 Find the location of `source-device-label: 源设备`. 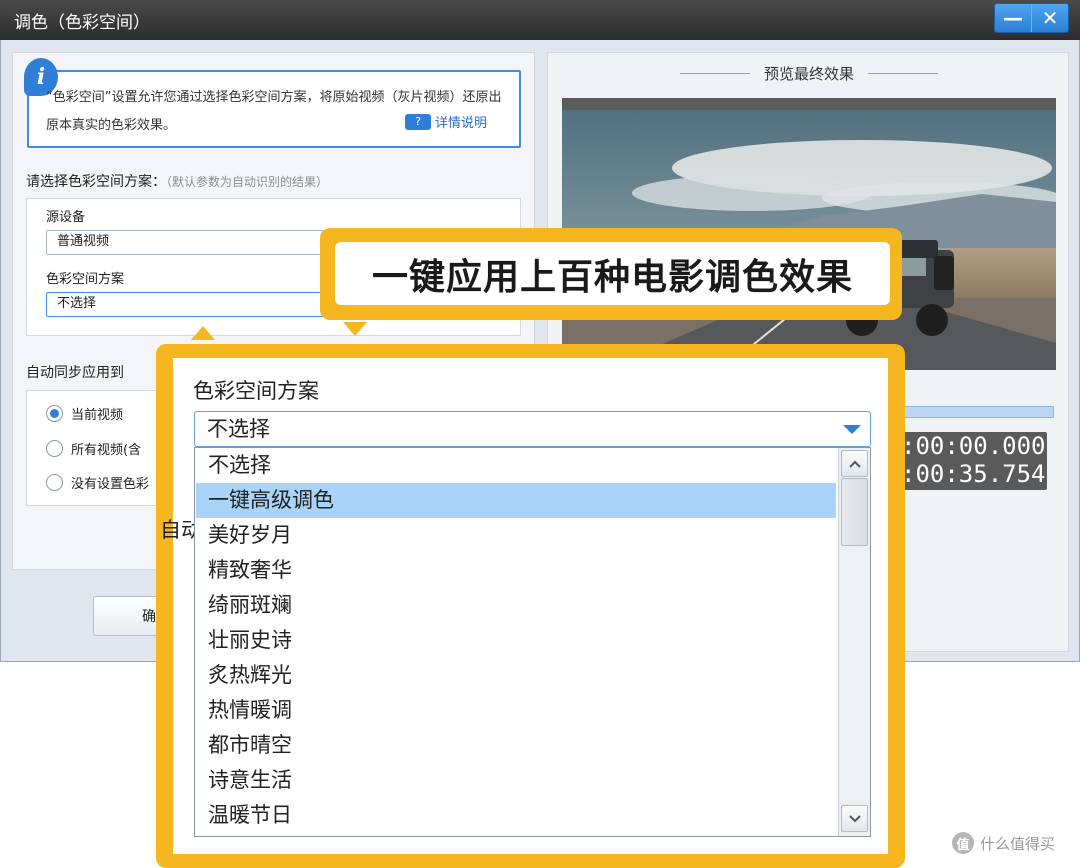

source-device-label: 源设备 is located at coordinates (66, 217).